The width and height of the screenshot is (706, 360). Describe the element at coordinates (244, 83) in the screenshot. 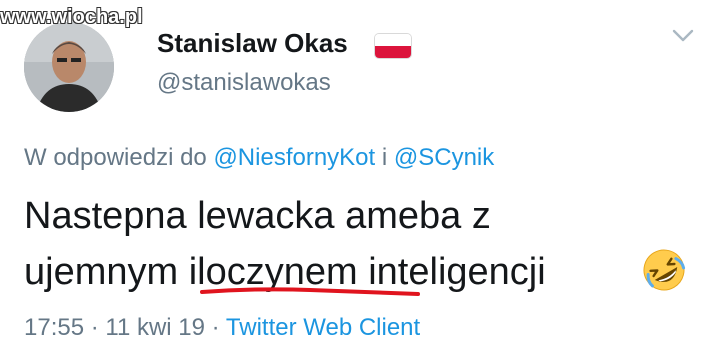

I see `author-handle: @stanislawokas` at that location.